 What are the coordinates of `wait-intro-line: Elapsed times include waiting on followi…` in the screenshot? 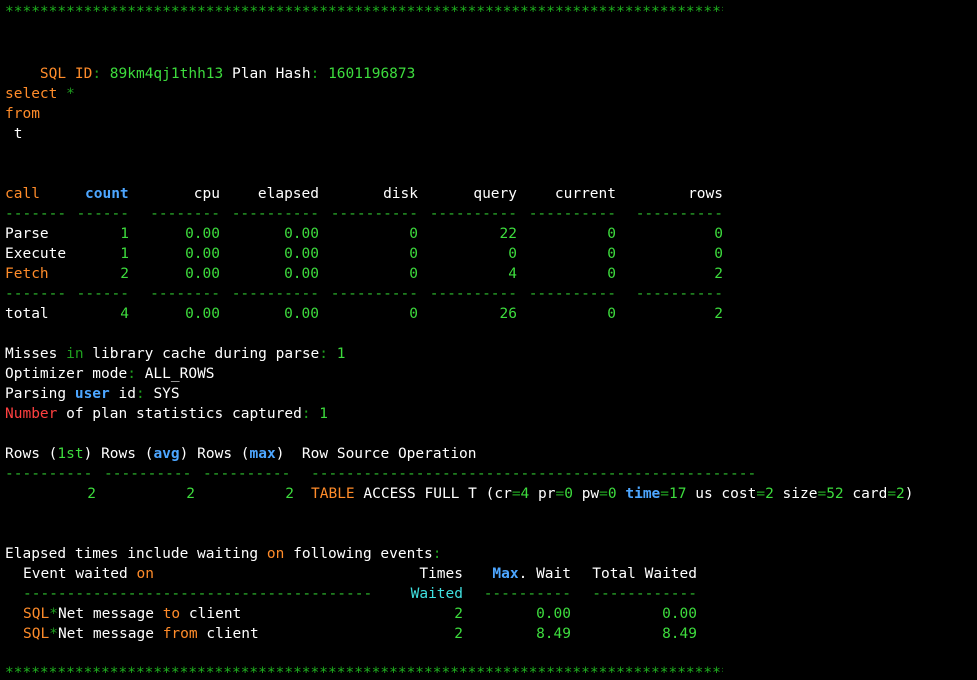 It's located at (223, 554).